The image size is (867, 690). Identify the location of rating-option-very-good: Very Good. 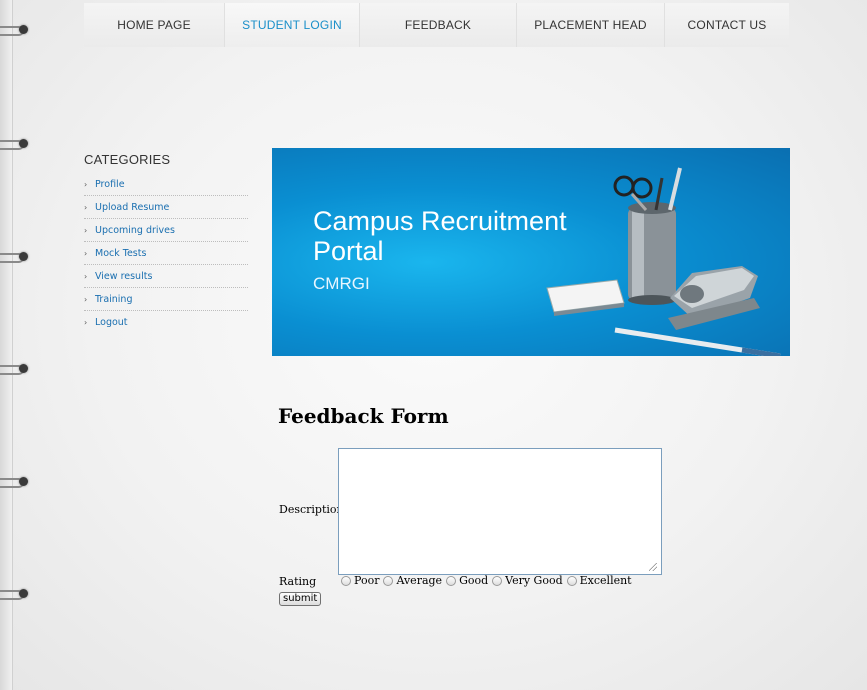
(527, 580).